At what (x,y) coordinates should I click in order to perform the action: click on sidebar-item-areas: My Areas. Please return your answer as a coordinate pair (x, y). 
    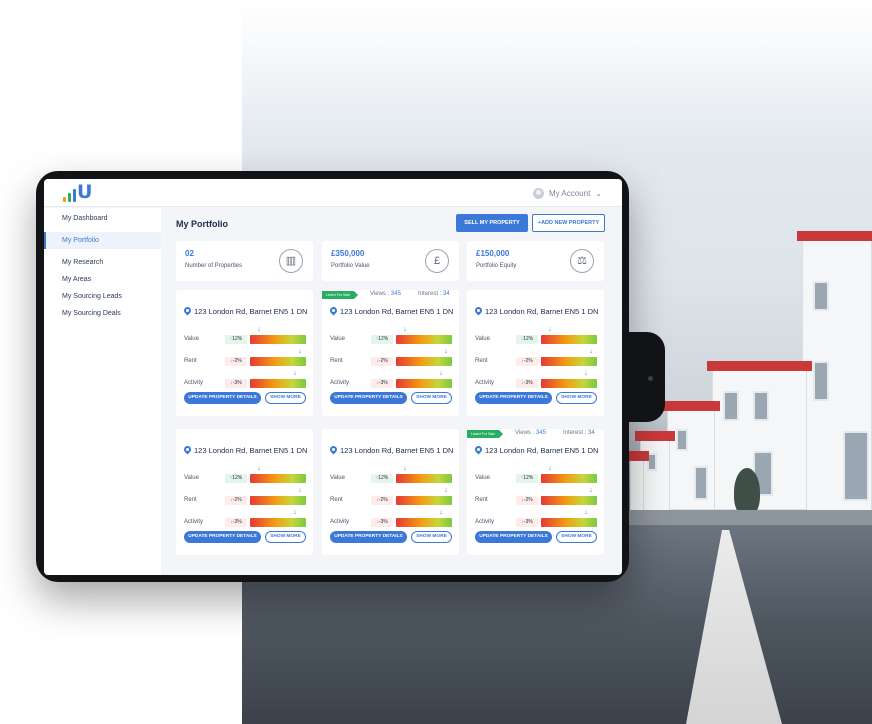
    Looking at the image, I should click on (102, 279).